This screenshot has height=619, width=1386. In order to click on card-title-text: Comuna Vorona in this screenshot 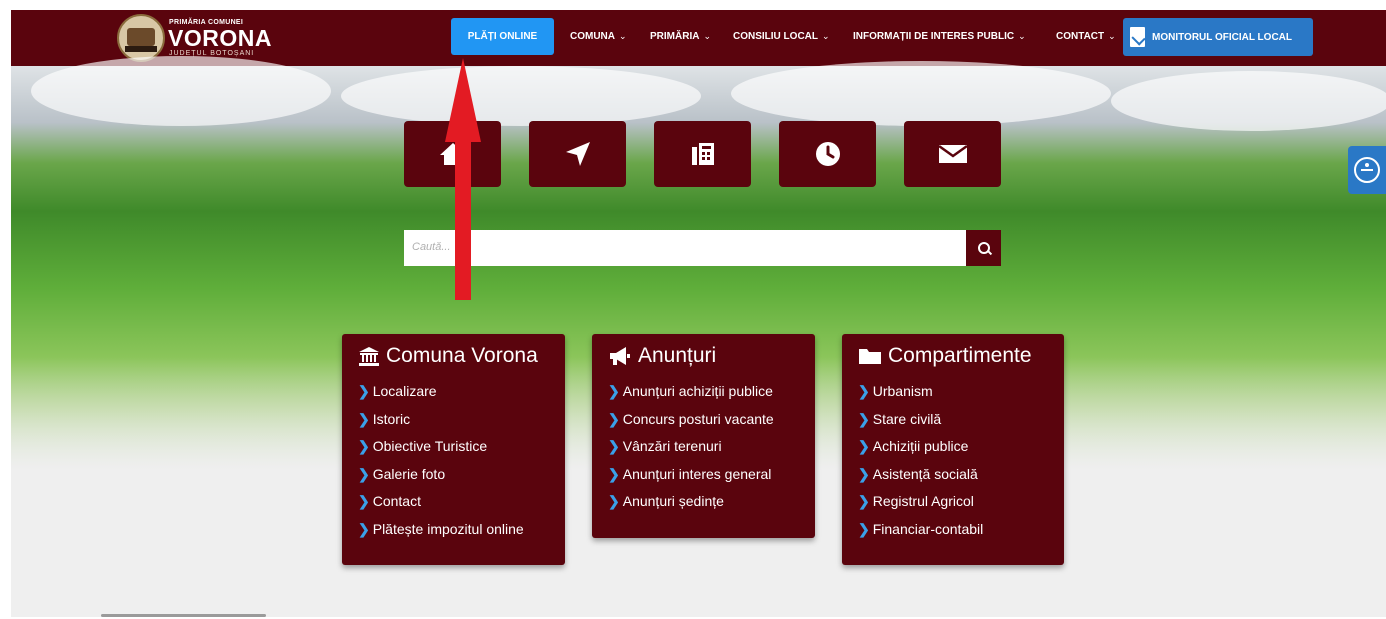, I will do `click(462, 355)`.